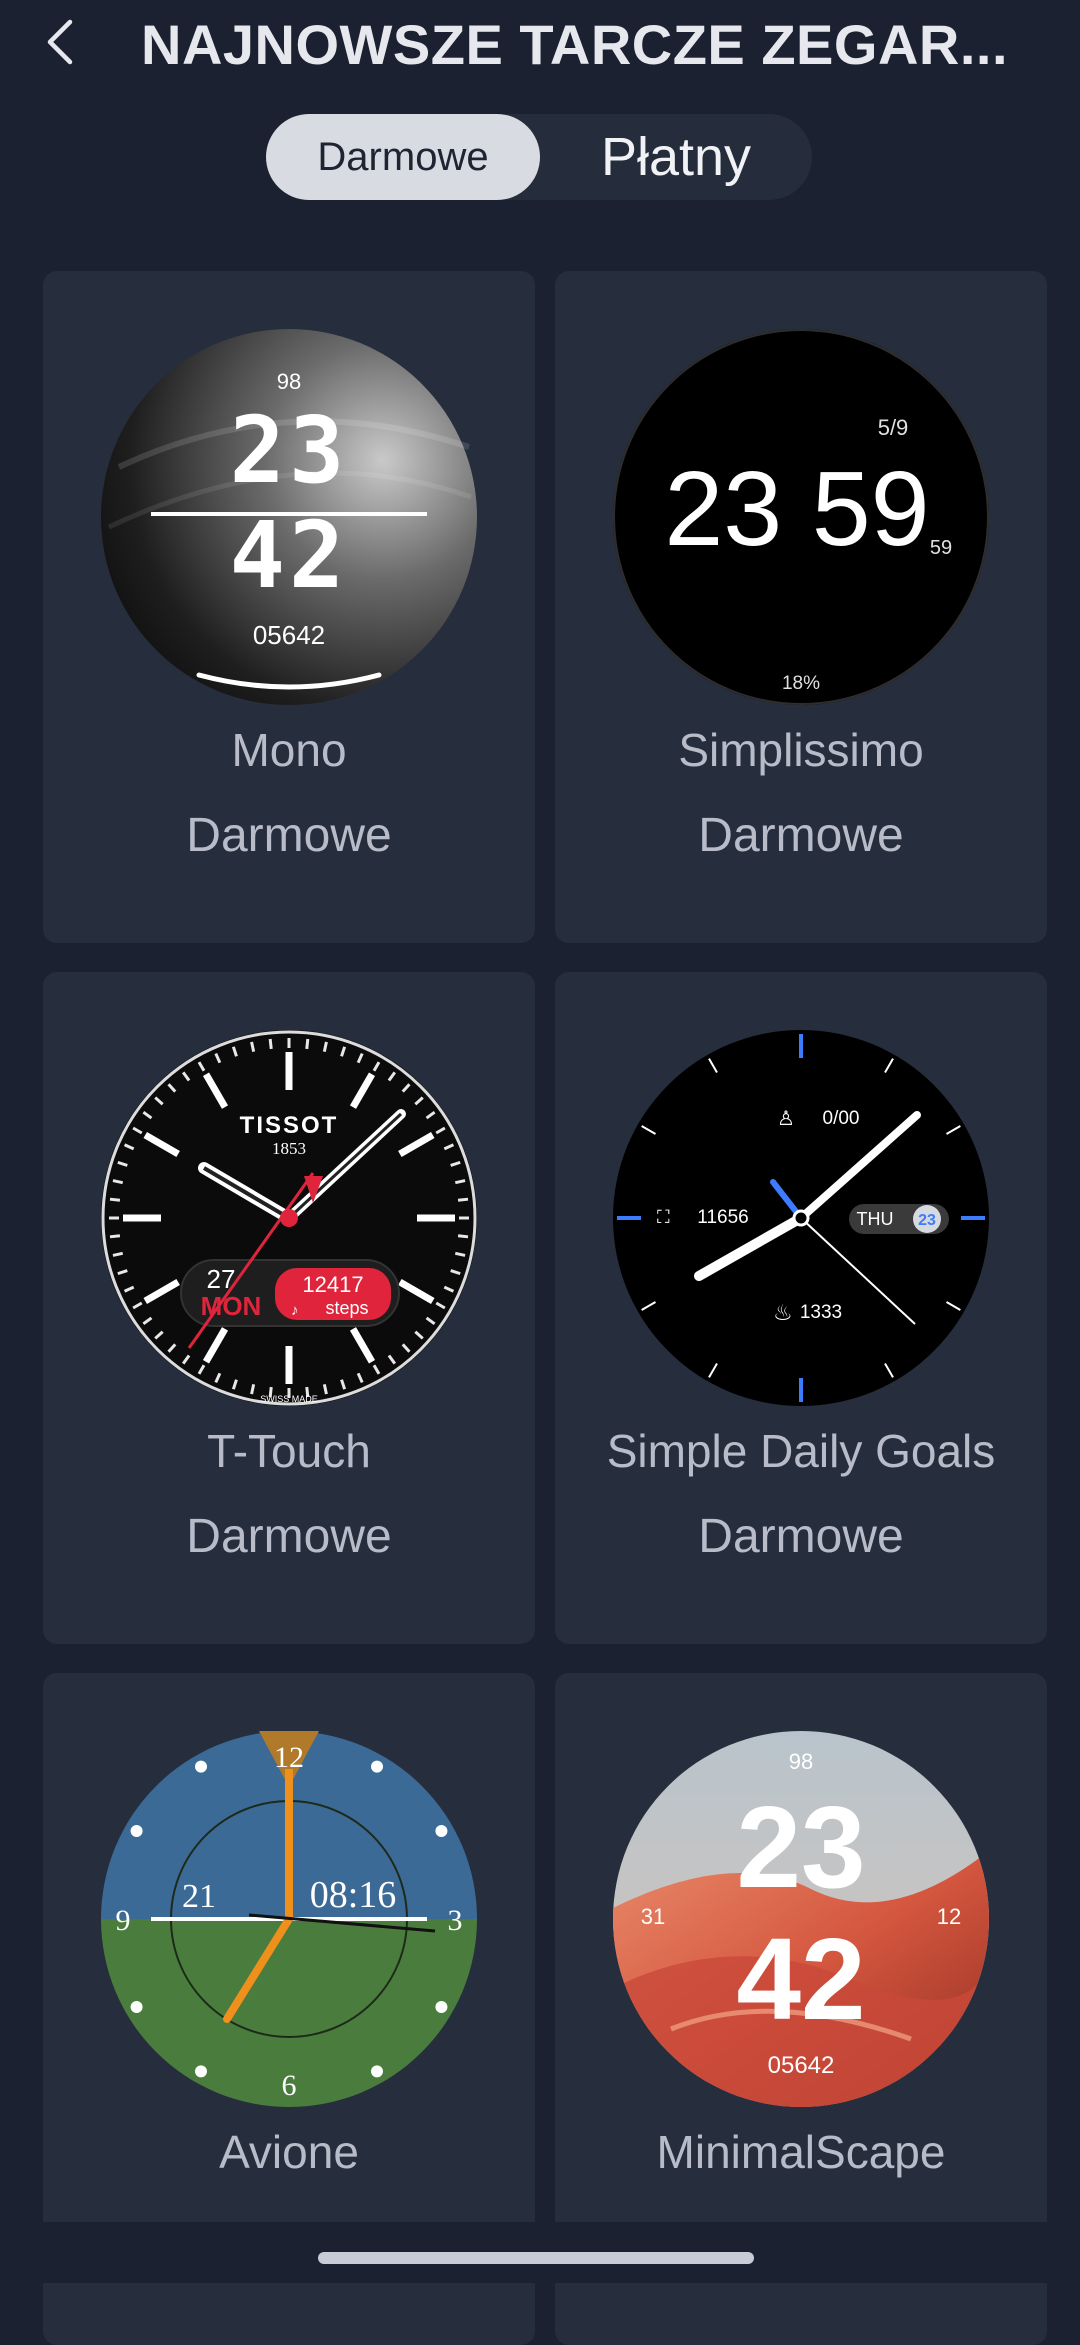 The width and height of the screenshot is (1080, 2345). What do you see at coordinates (783, 1312) in the screenshot?
I see `flame-icon: ♨` at bounding box center [783, 1312].